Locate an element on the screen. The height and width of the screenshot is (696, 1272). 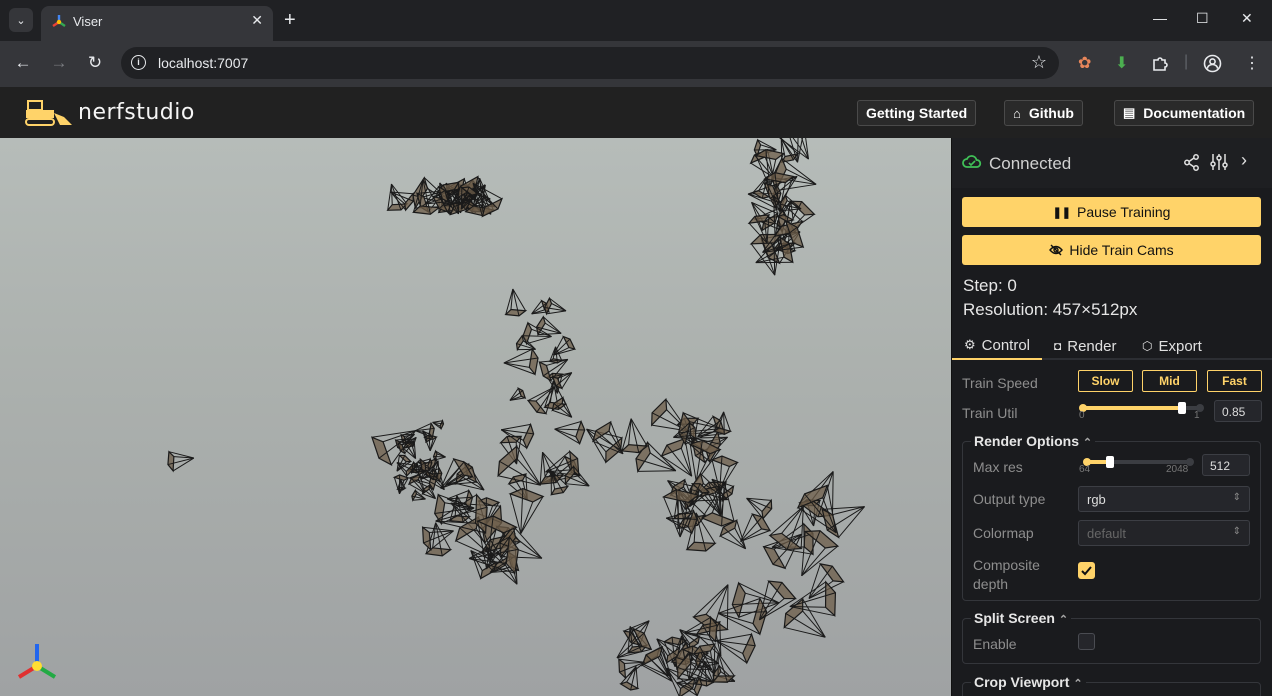
getting-started-label: Getting Started is located at coordinates (917, 113).